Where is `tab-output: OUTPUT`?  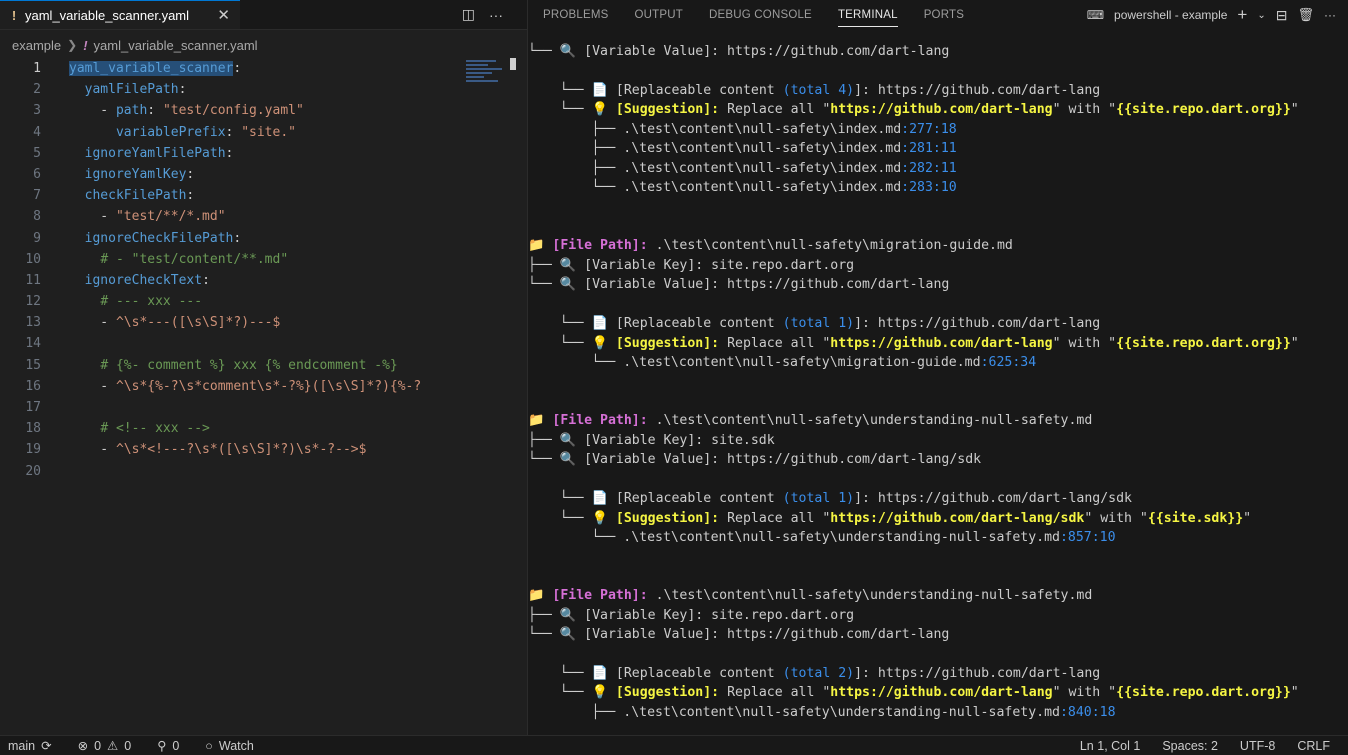 tab-output: OUTPUT is located at coordinates (659, 15).